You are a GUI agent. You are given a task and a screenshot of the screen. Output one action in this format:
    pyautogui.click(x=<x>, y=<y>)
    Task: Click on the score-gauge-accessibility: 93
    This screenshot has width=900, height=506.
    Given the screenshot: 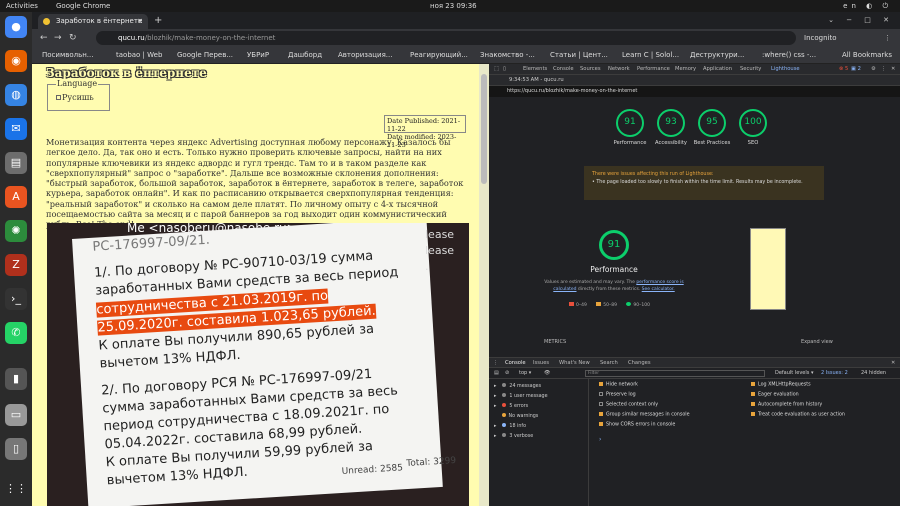 What is the action you would take?
    pyautogui.click(x=671, y=123)
    